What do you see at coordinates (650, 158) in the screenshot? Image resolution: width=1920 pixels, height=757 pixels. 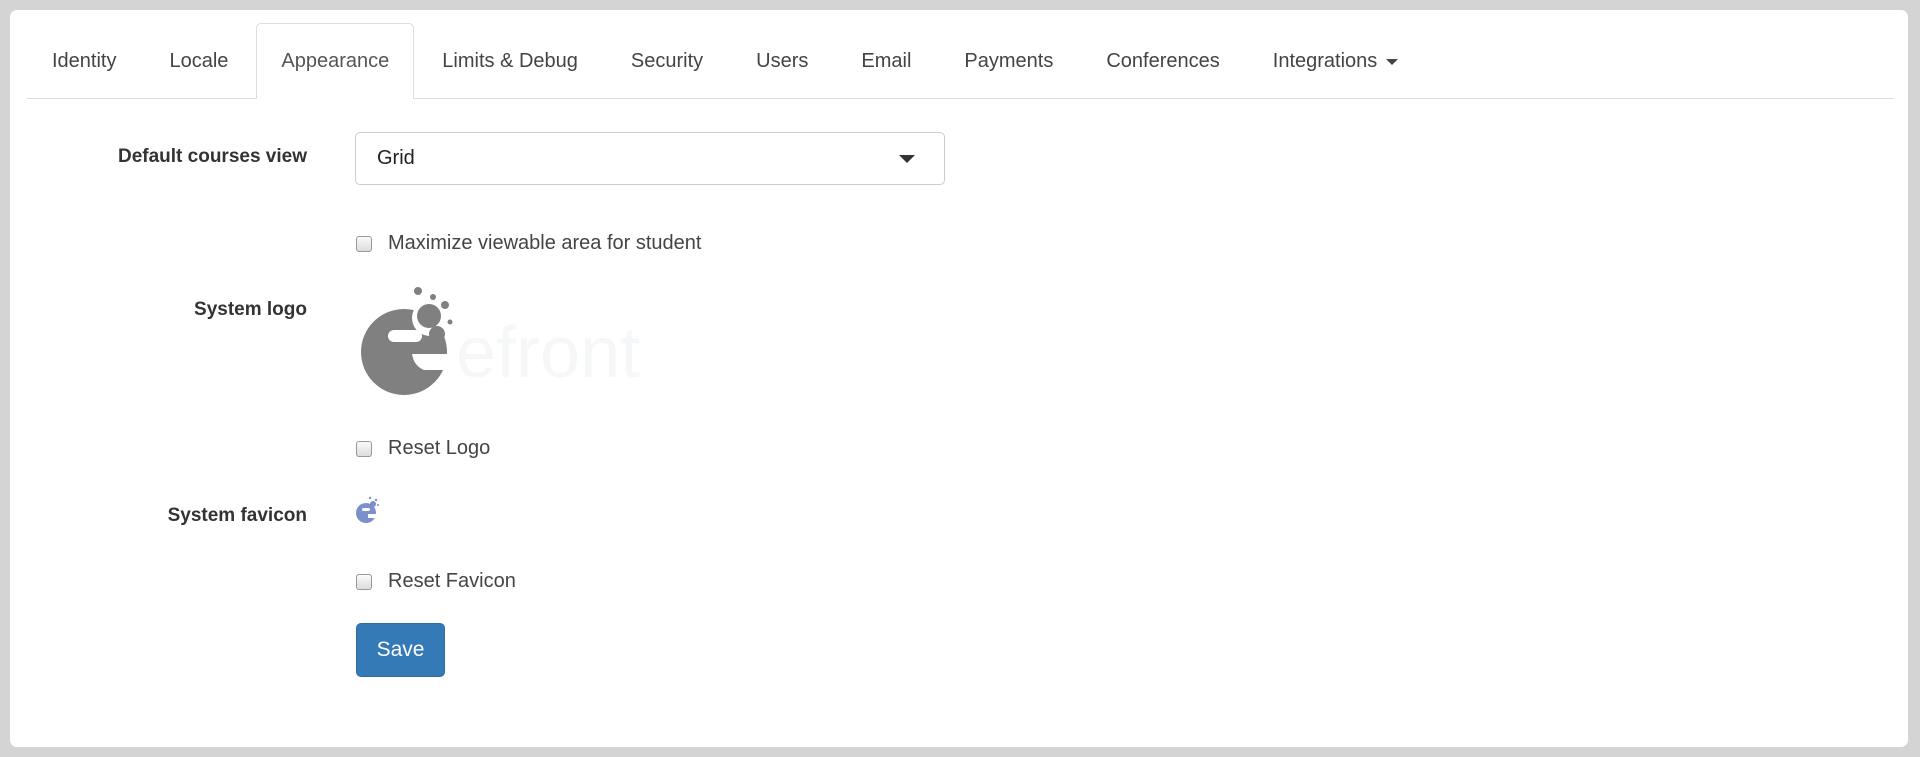 I see `default-courses-view-select: Grid` at bounding box center [650, 158].